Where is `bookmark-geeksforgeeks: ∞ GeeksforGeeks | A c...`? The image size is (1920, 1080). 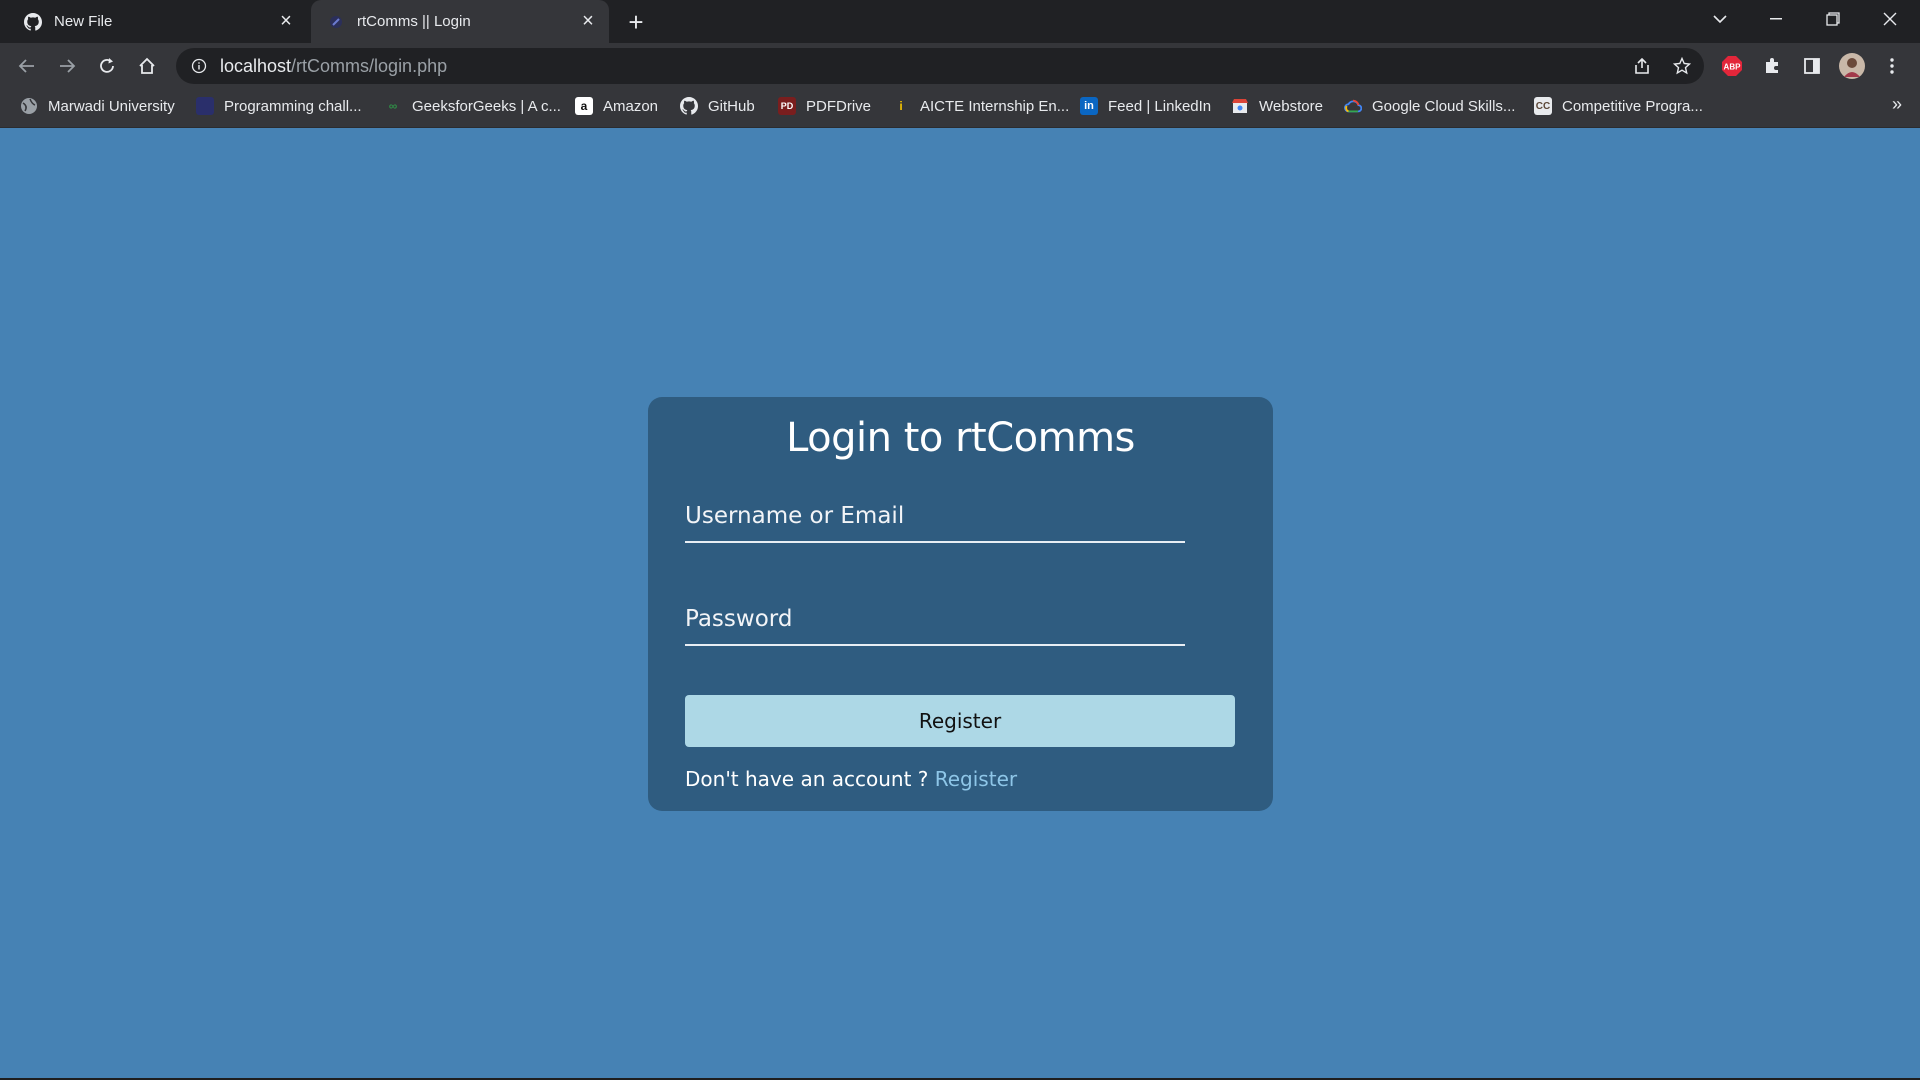 bookmark-geeksforgeeks: ∞ GeeksforGeeks | A c... is located at coordinates (472, 106).